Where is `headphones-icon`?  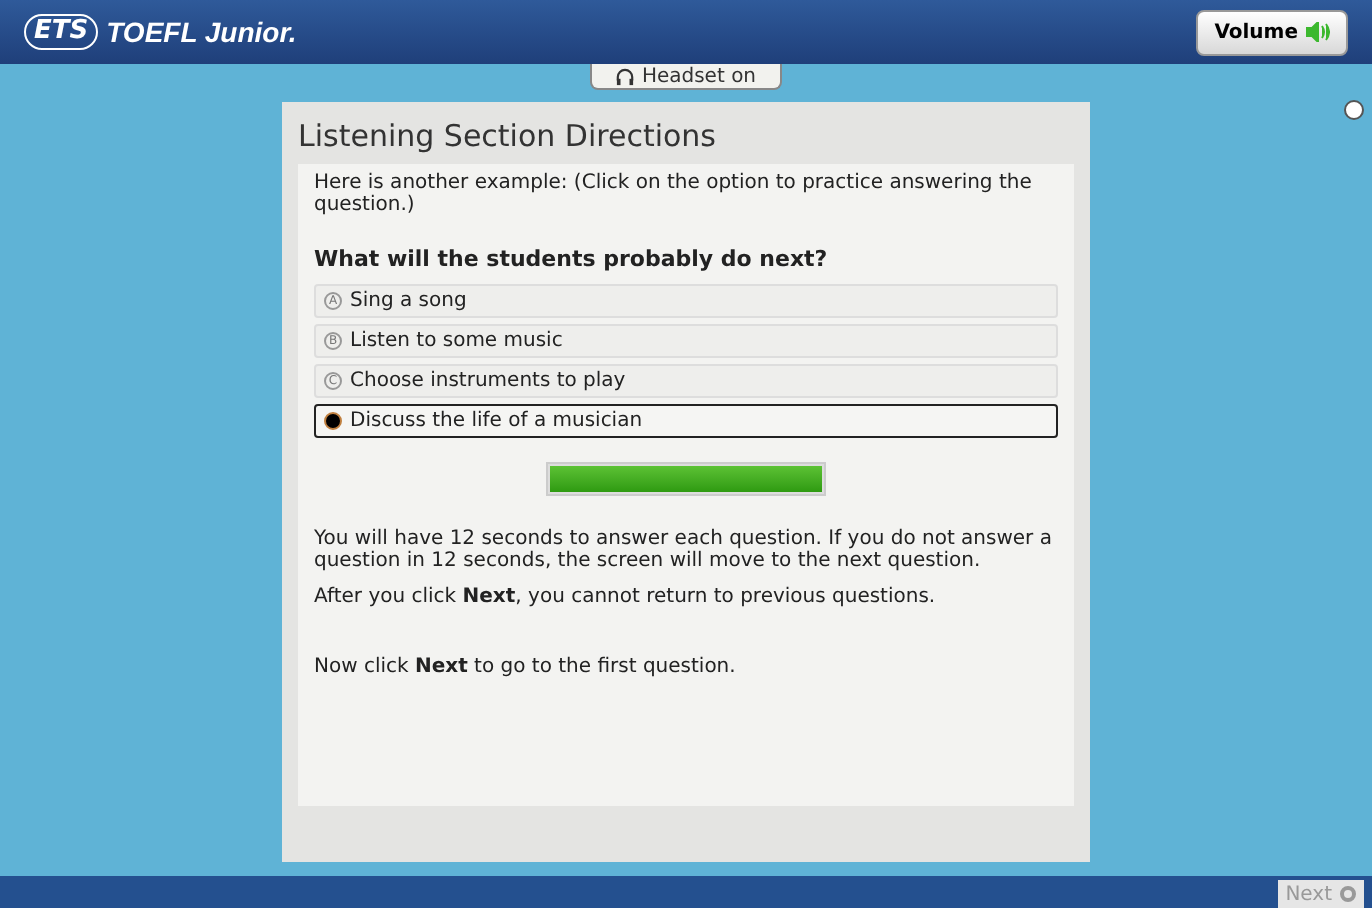 headphones-icon is located at coordinates (624, 76).